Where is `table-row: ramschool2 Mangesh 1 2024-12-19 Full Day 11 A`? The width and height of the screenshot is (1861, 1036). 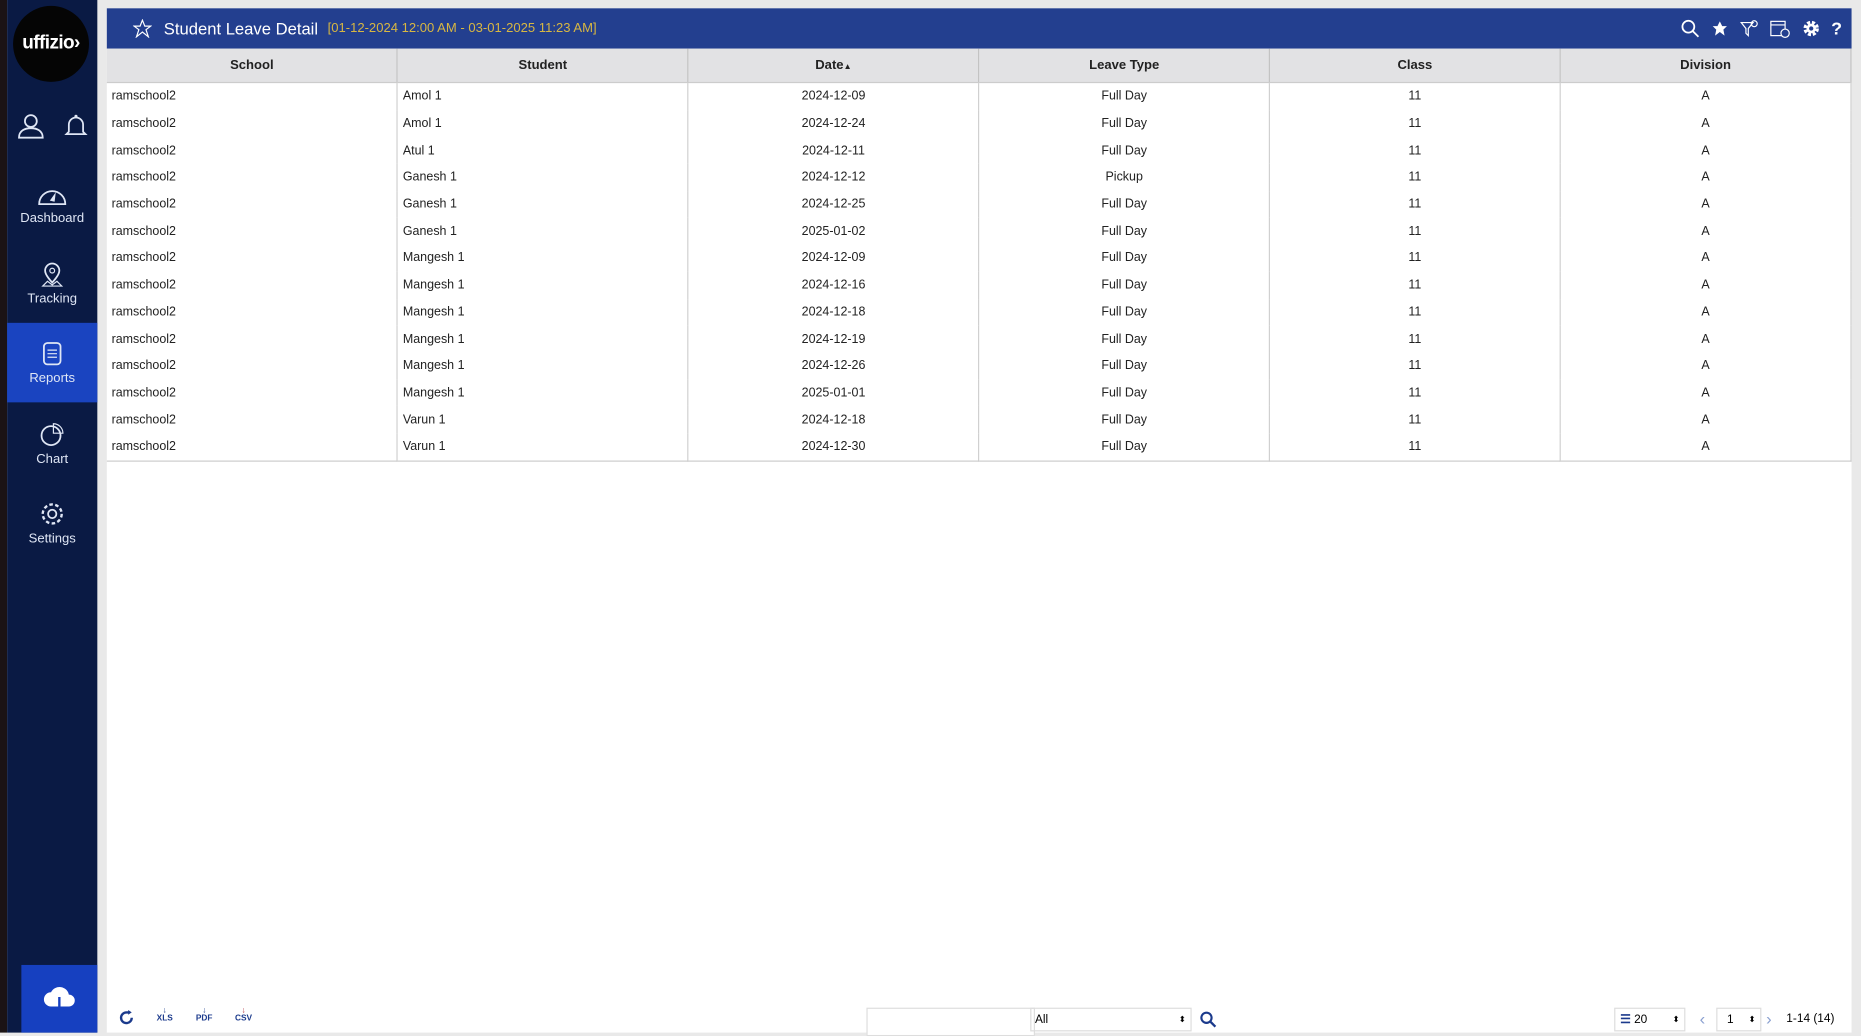
table-row: ramschool2 Mangesh 1 2024-12-19 Full Day 11 A is located at coordinates (979, 339).